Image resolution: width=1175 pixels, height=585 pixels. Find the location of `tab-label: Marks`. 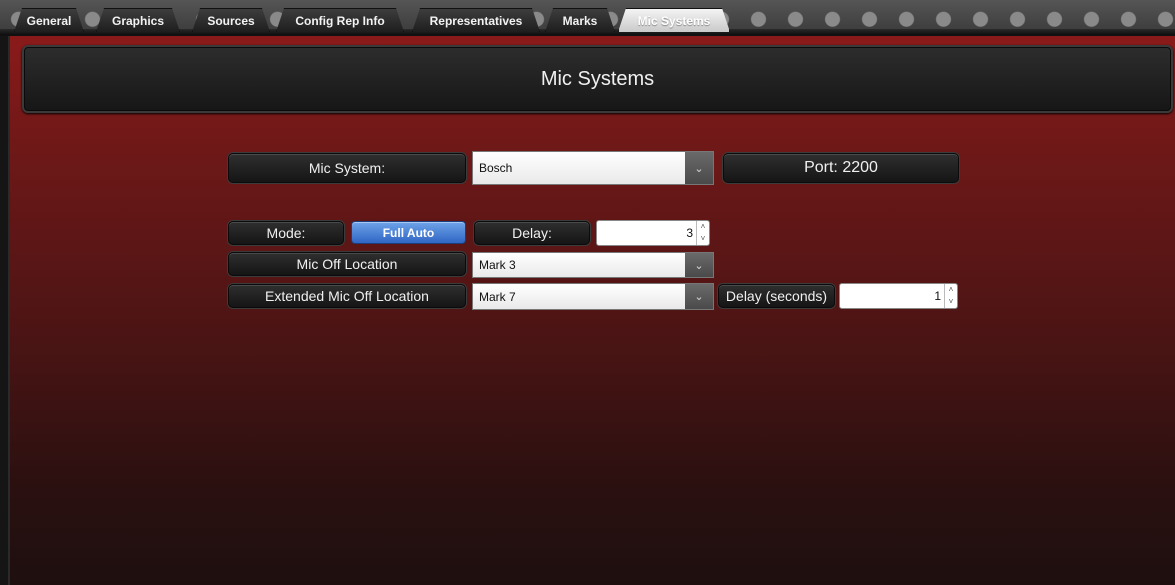

tab-label: Marks is located at coordinates (580, 20).